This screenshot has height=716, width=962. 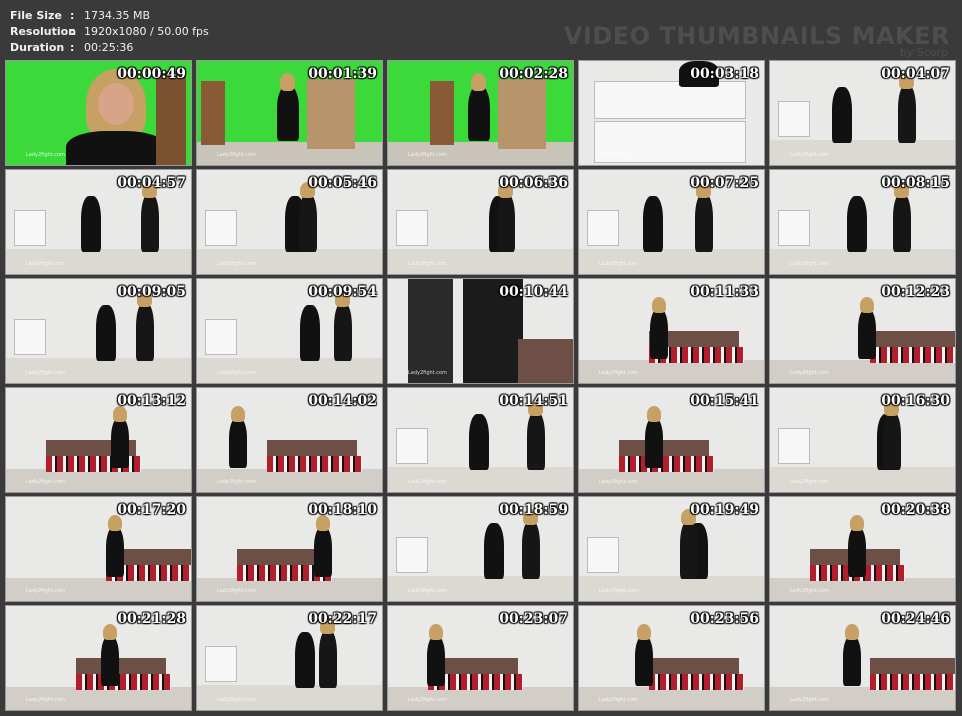 I want to click on video-thumbnail: Lady2fight.com 00:19:49, so click(x=671, y=549).